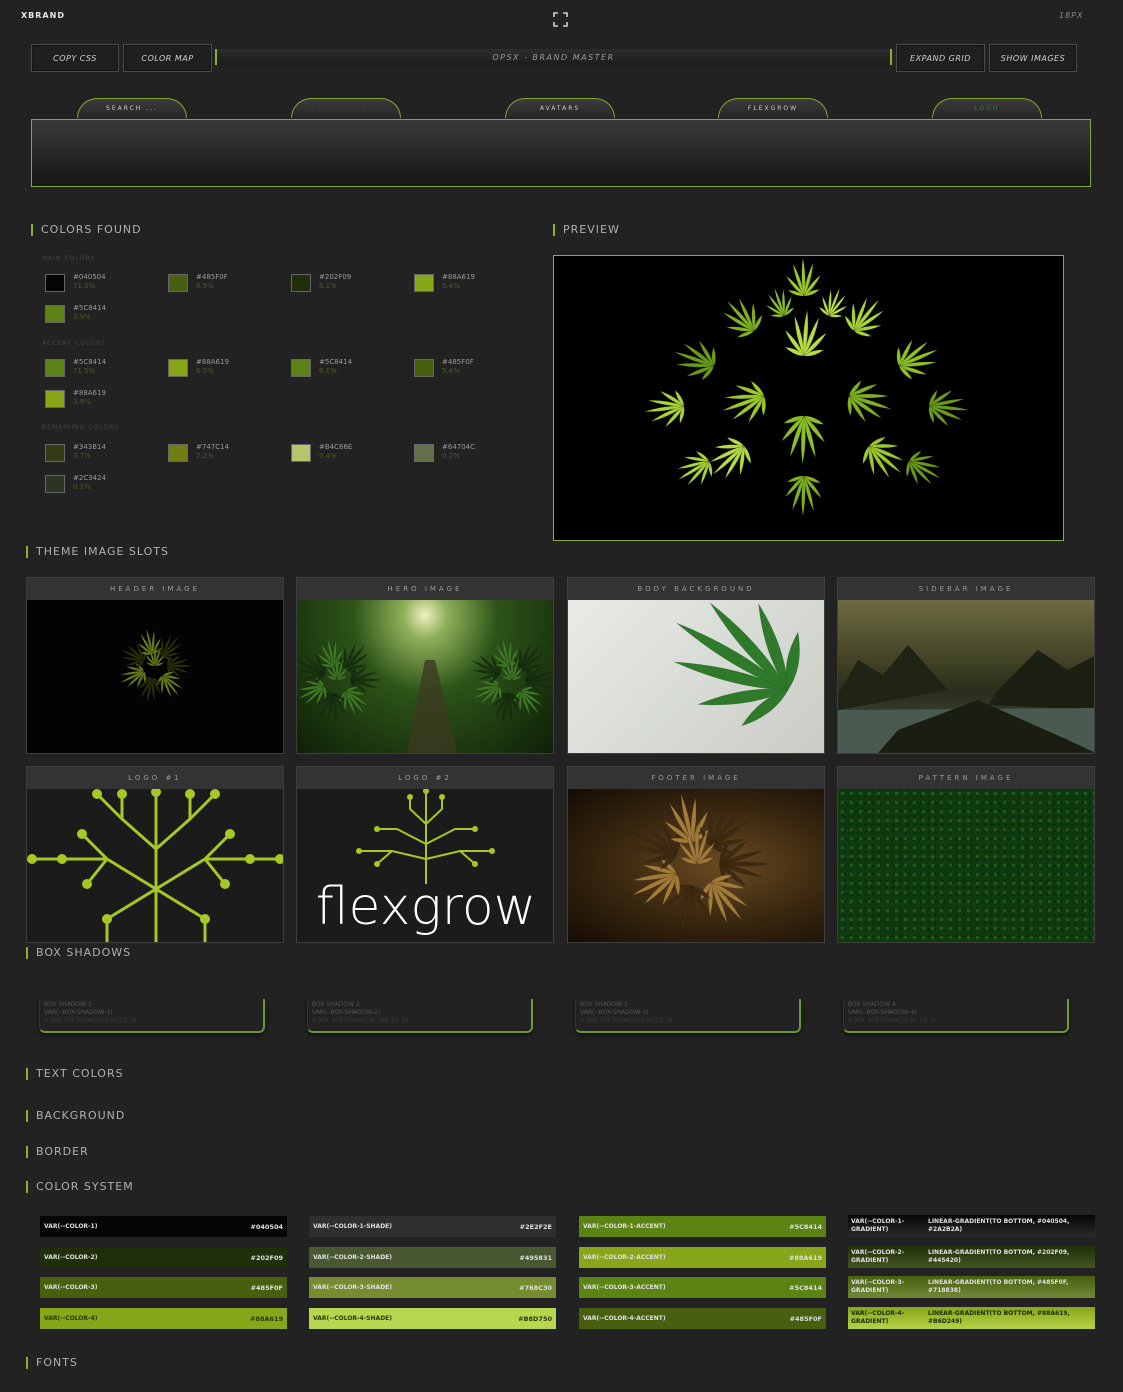 The height and width of the screenshot is (1392, 1123). Describe the element at coordinates (335, 277) in the screenshot. I see `color-hex: #202F09` at that location.